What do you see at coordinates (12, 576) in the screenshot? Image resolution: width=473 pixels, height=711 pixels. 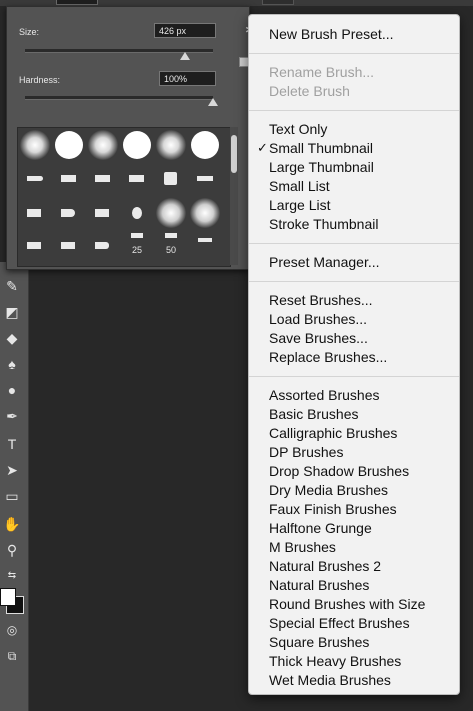 I see `swap-colors-icon: ⇆` at bounding box center [12, 576].